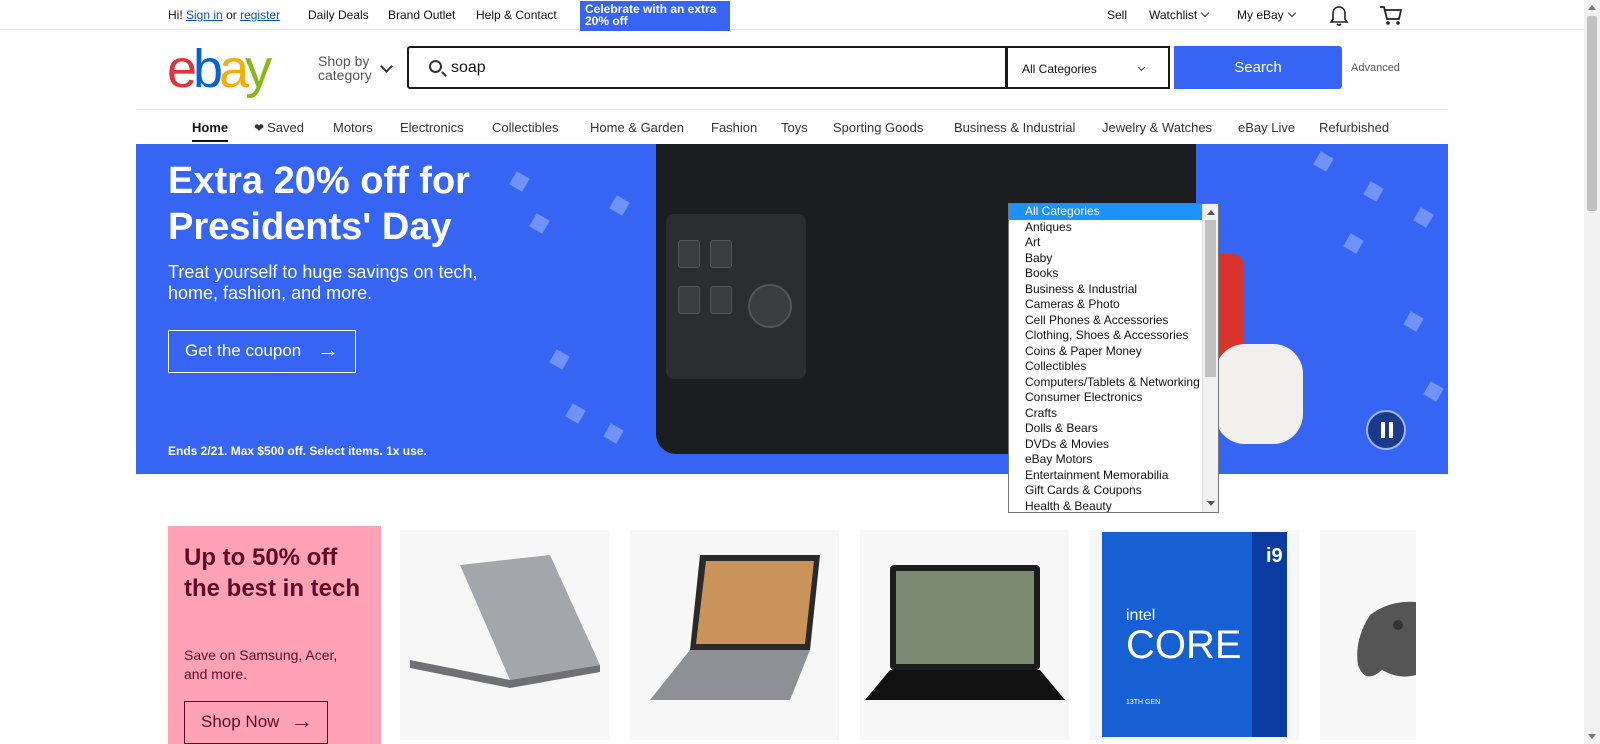  What do you see at coordinates (1179, 15) in the screenshot?
I see `watchlist-menu: Watchlist` at bounding box center [1179, 15].